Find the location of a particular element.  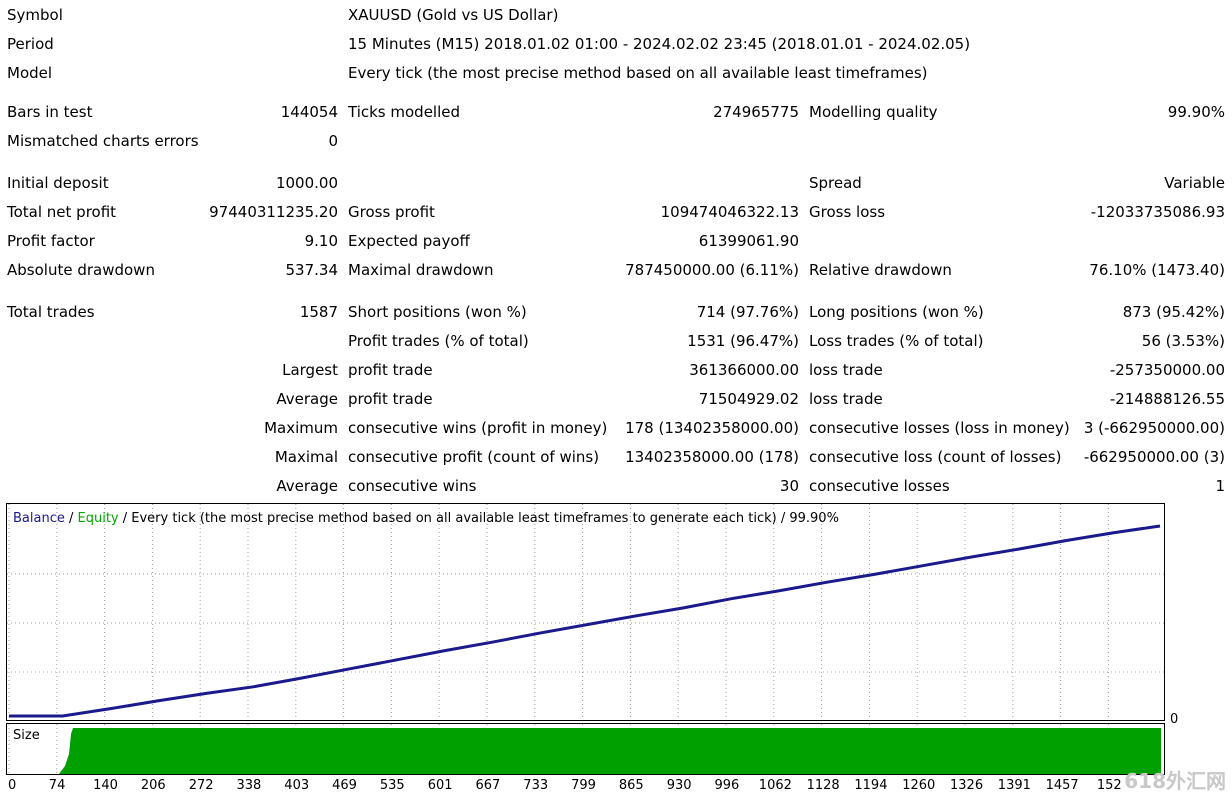

gross-profit-value: 109474046322.13 is located at coordinates (729, 212).